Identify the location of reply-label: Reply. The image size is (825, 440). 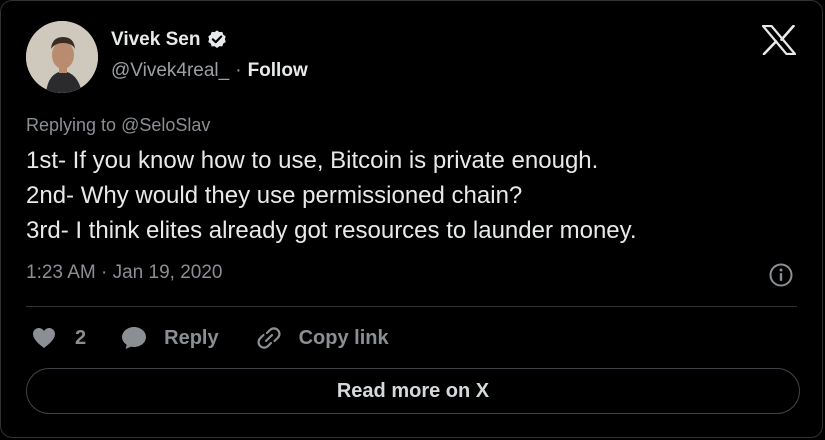
(191, 337).